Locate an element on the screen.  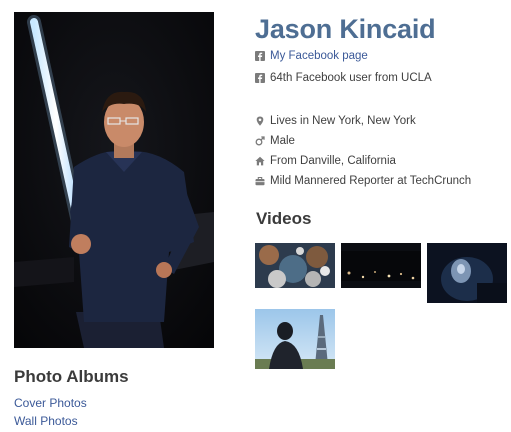
detail-text-location: Lives in New York, New York is located at coordinates (343, 121).